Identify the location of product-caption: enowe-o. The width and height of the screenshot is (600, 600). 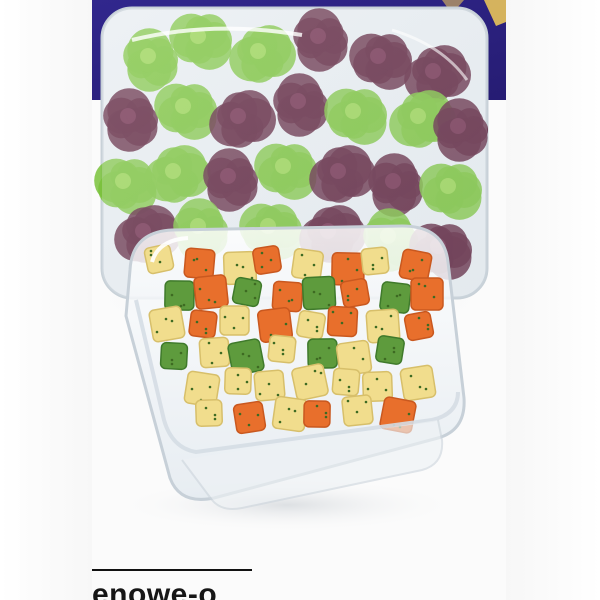
(155, 590).